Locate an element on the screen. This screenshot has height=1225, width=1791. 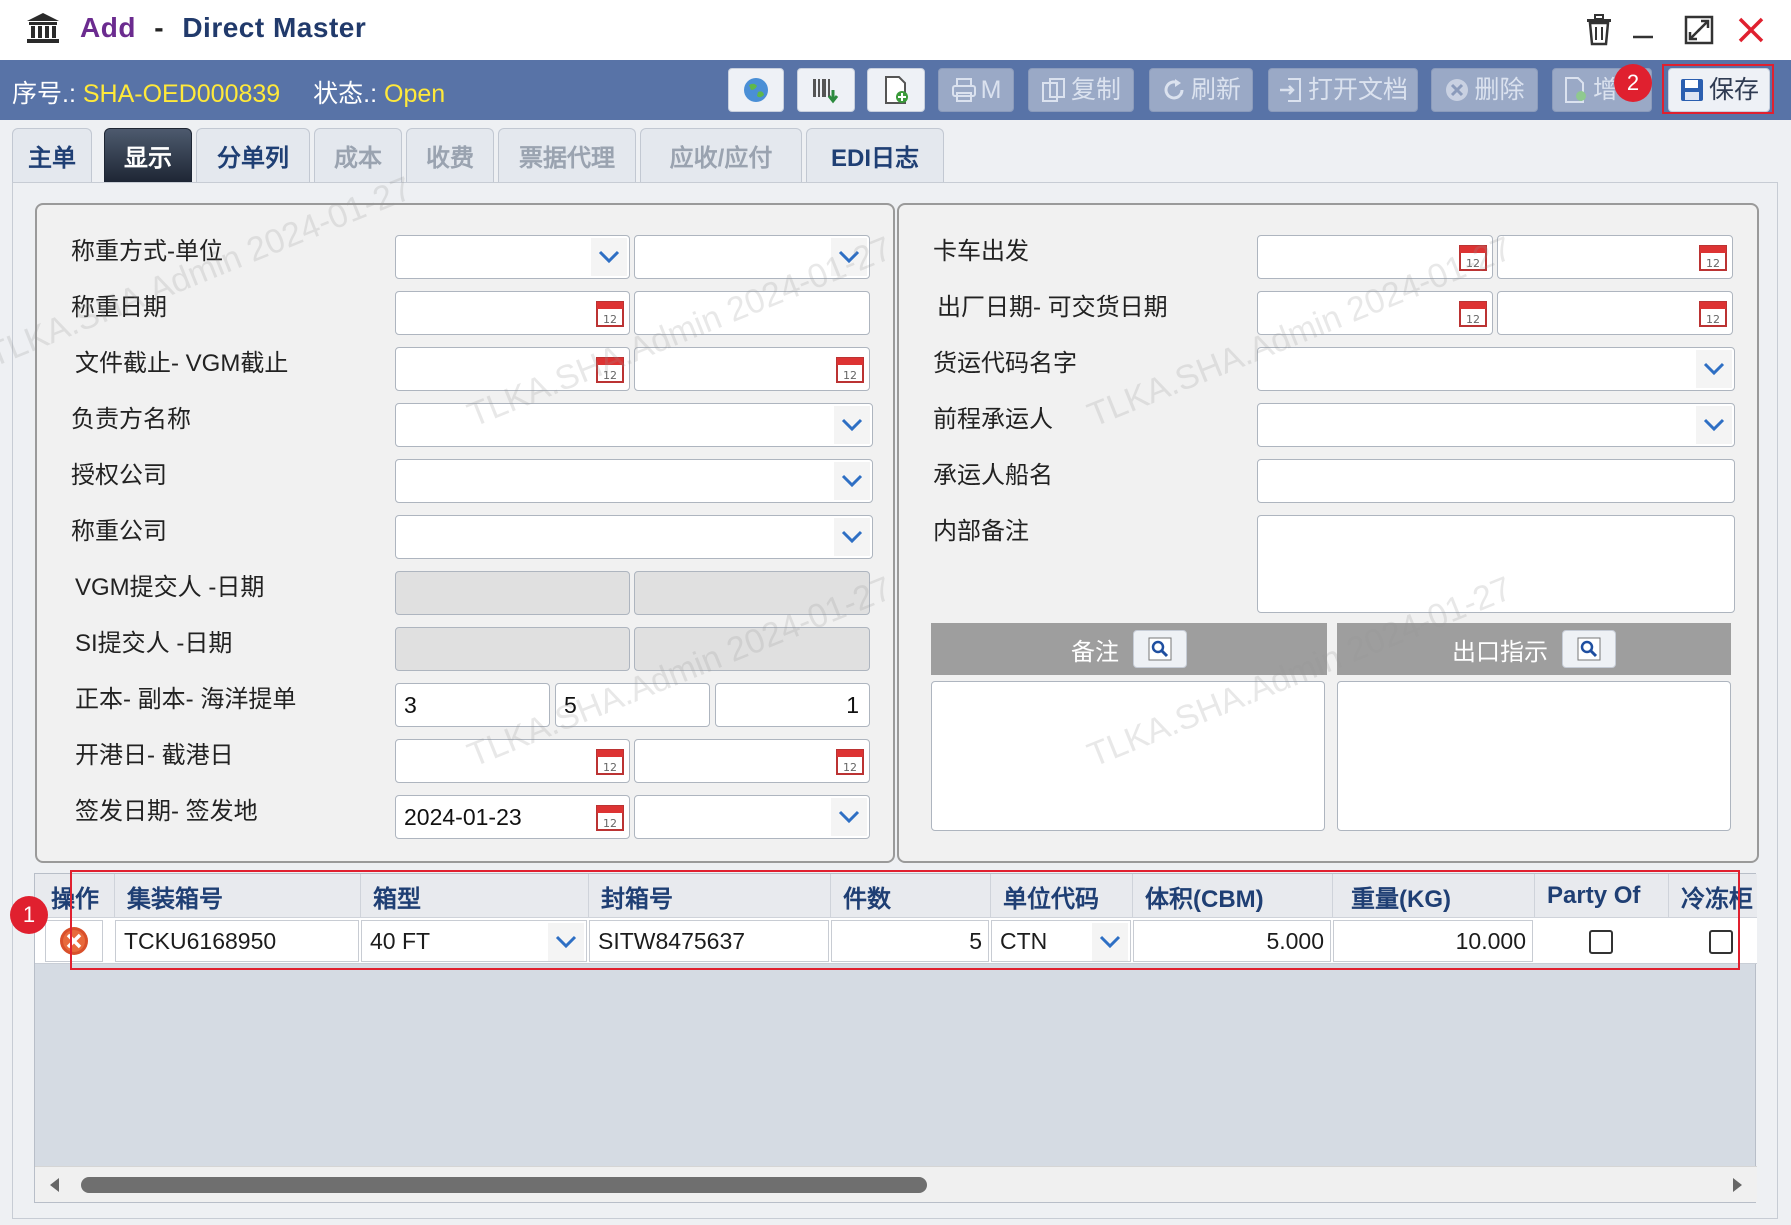
trash-icon is located at coordinates (1599, 30).